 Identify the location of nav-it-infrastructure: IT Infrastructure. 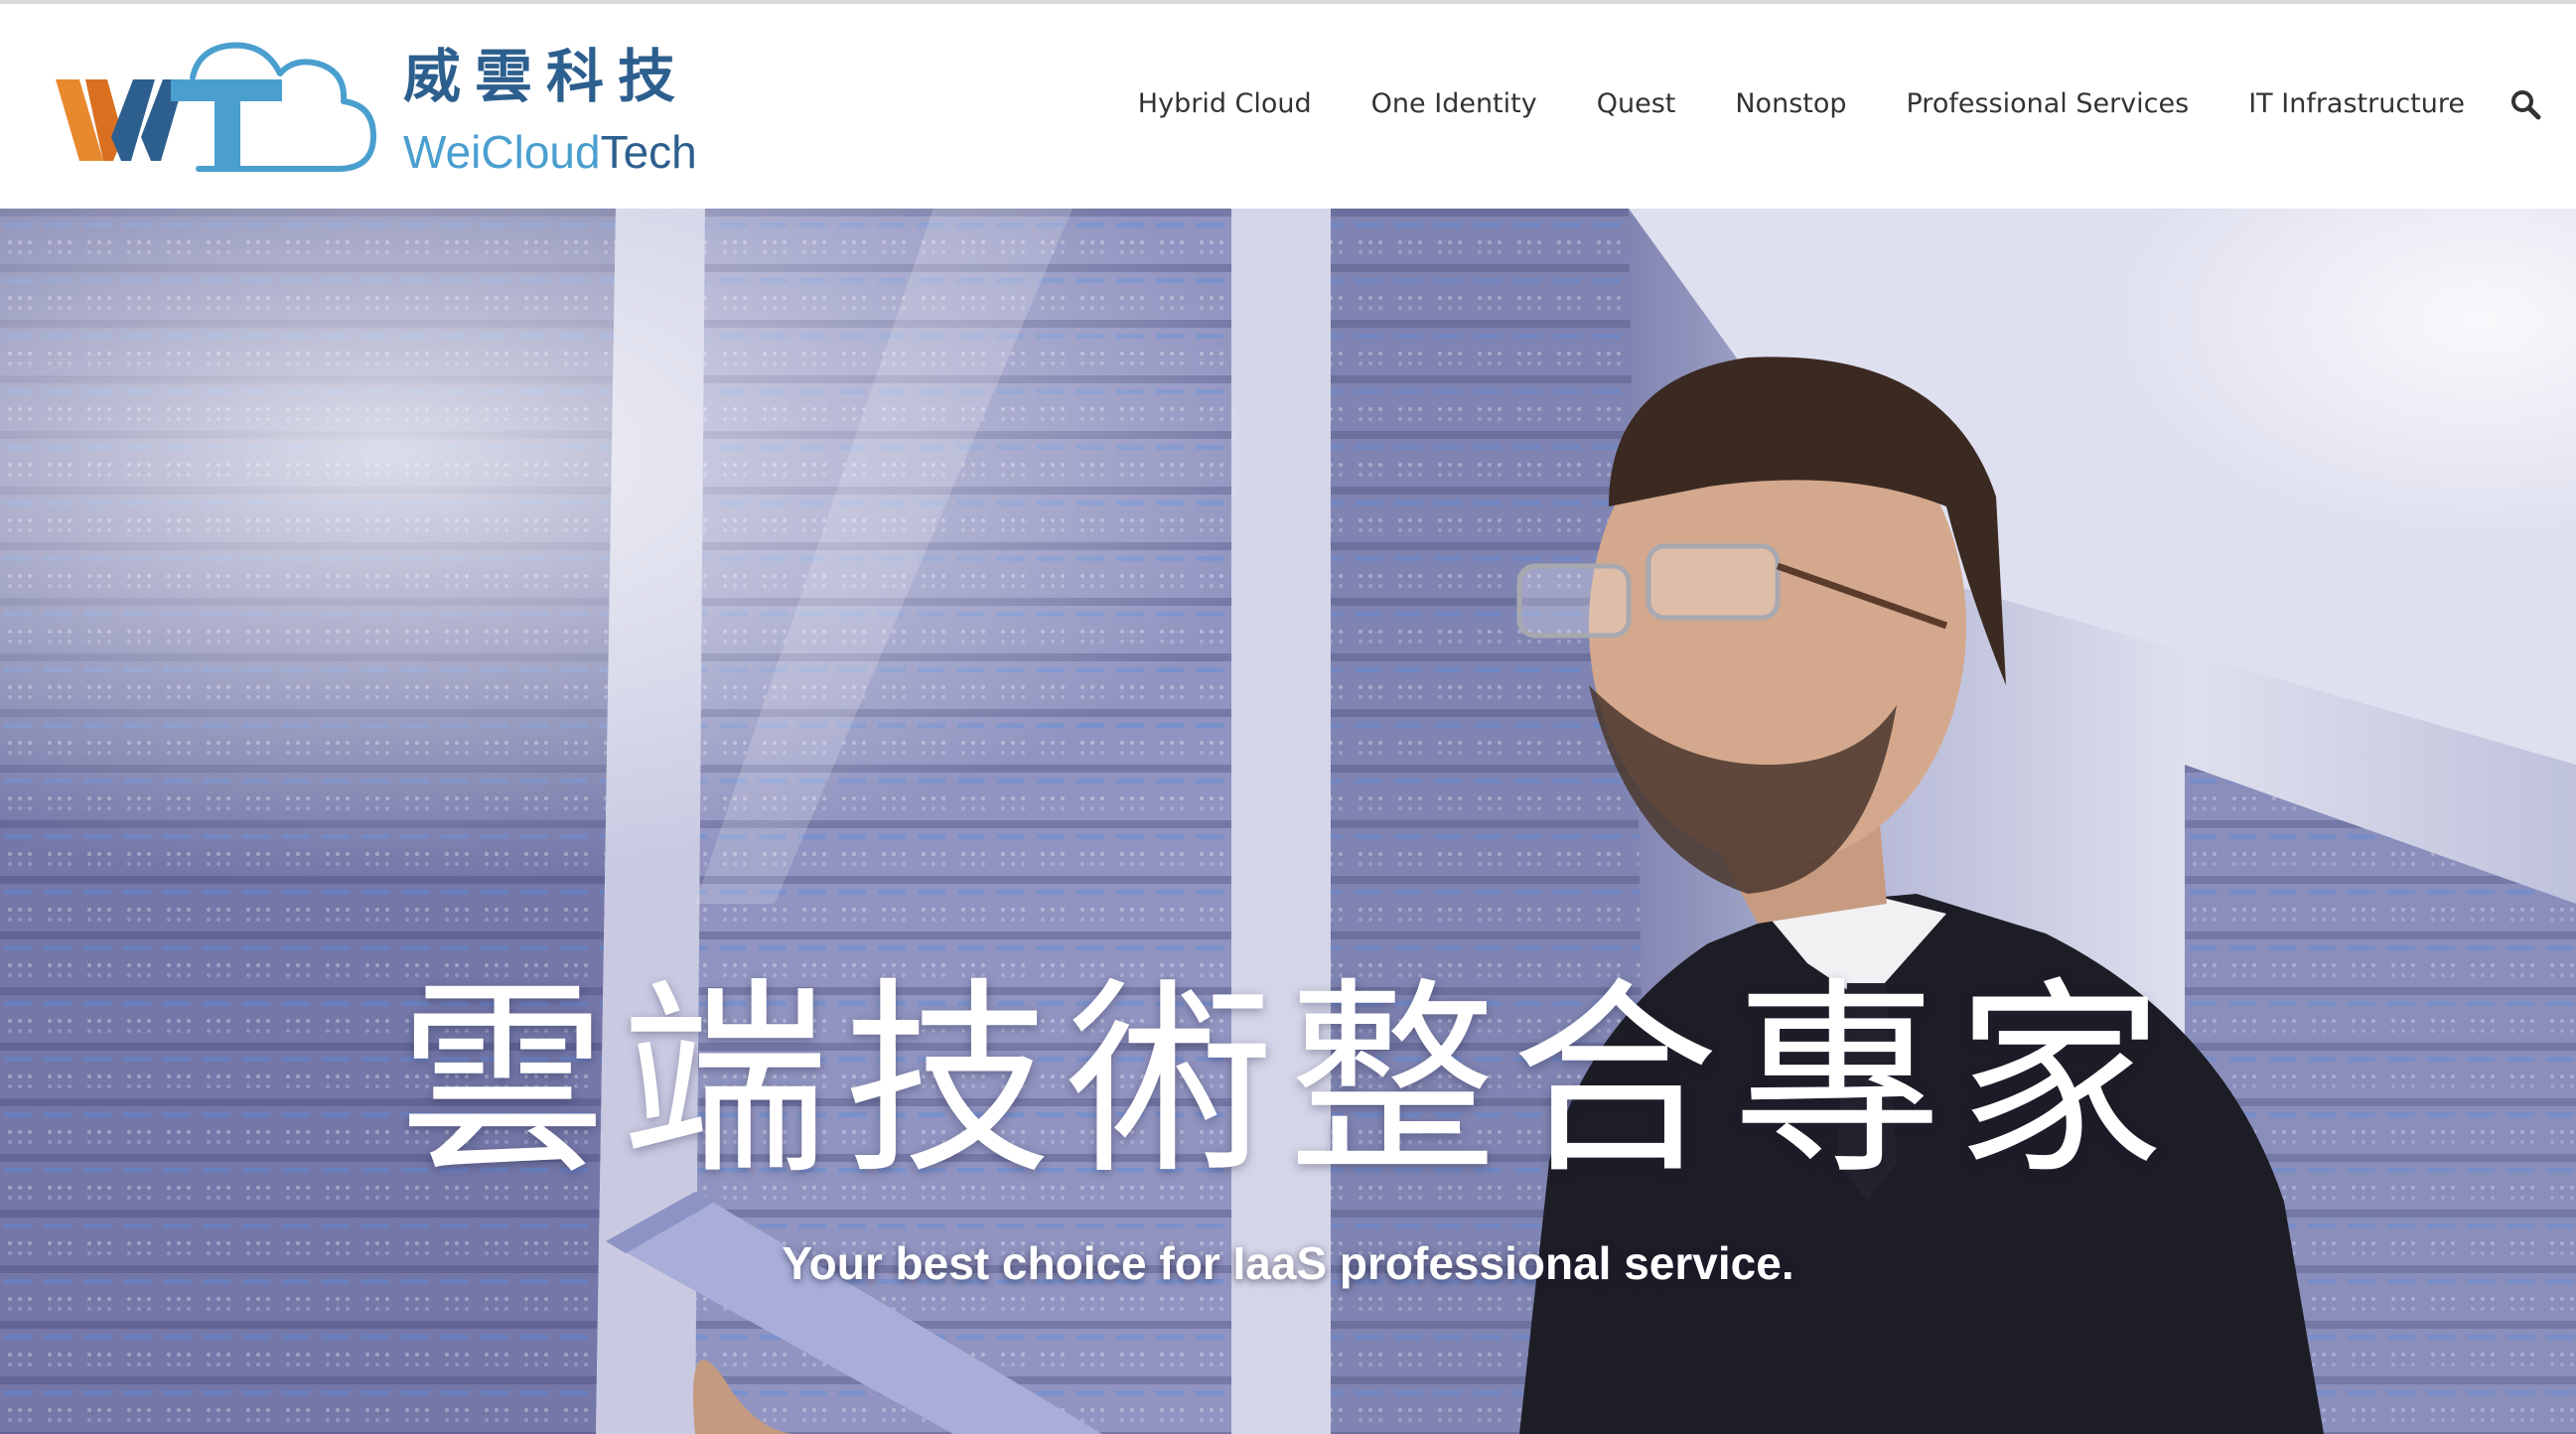
(2356, 103).